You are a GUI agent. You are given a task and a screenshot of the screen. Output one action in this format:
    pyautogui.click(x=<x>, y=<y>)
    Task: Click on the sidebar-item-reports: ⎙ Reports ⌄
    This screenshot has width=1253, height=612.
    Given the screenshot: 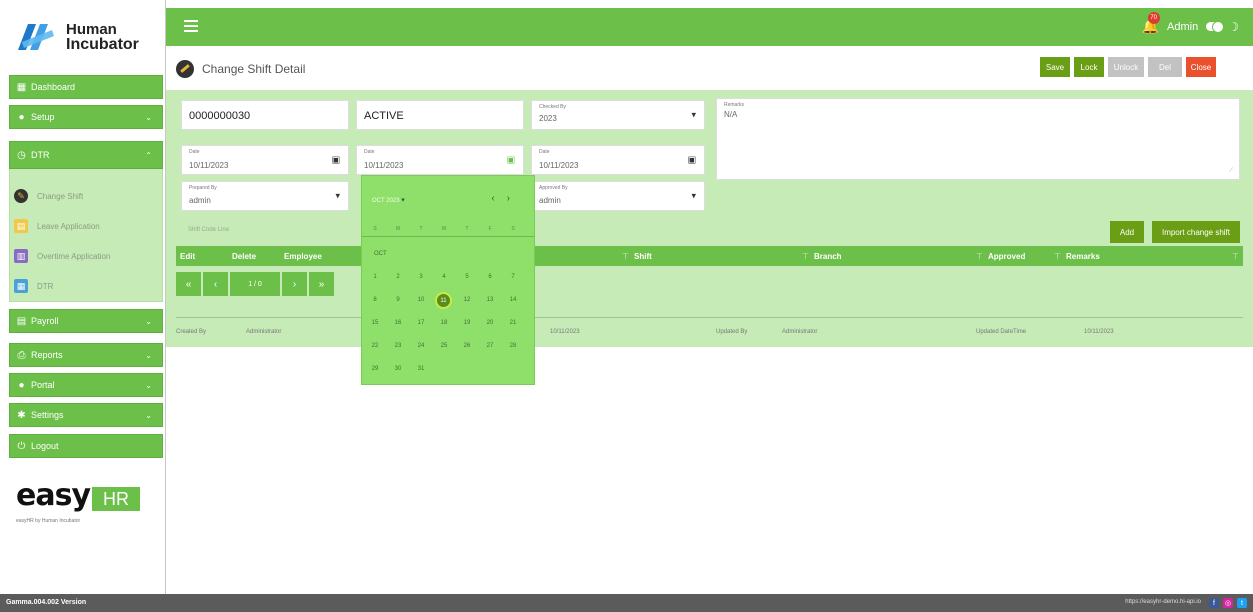 What is the action you would take?
    pyautogui.click(x=86, y=355)
    